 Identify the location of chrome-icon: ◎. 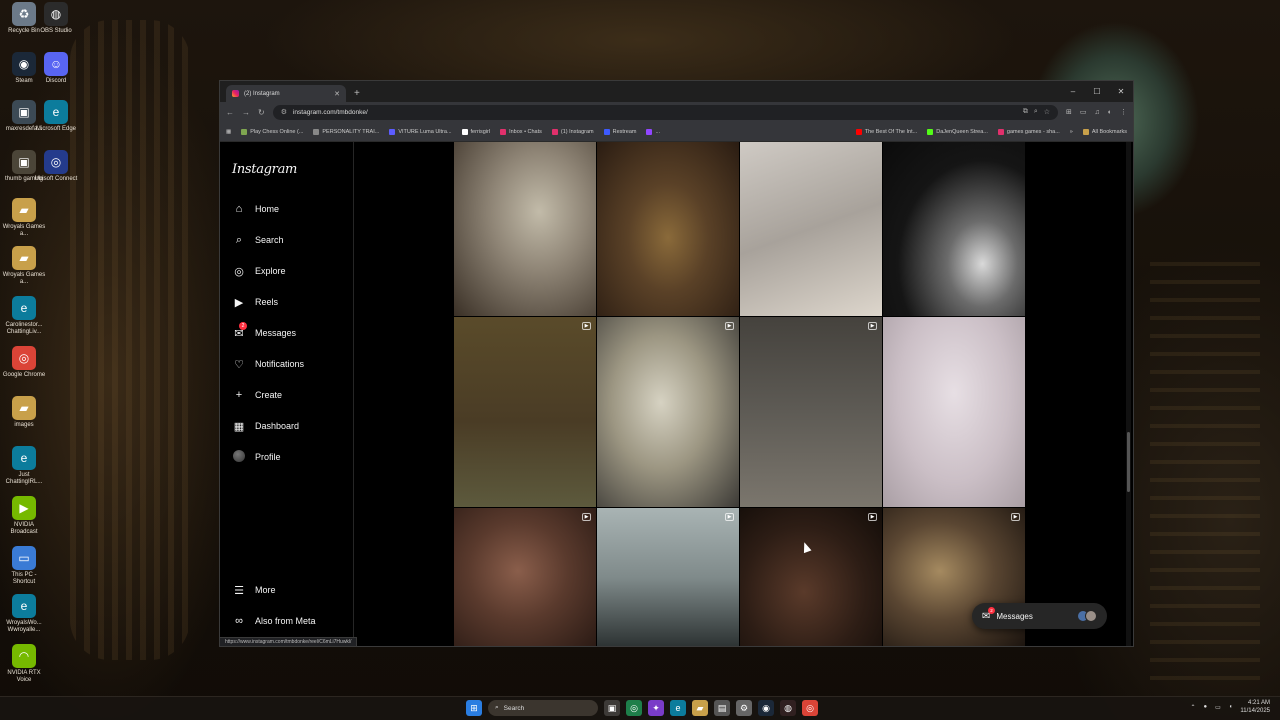
(810, 708).